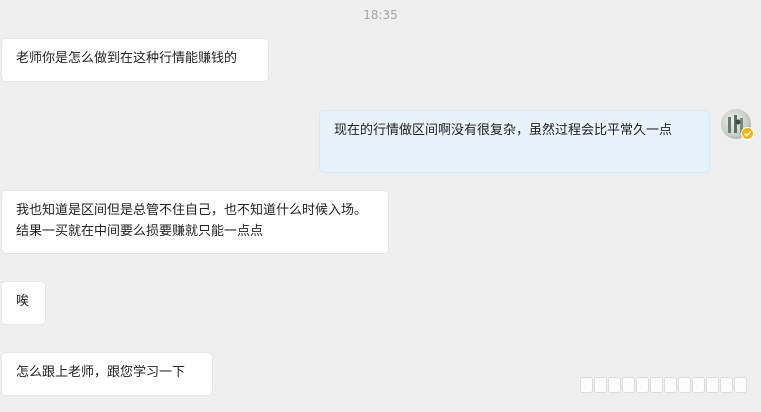 The width and height of the screenshot is (761, 412). I want to click on message-bubble-outgoing: 现在的行情做区间啊没有很复杂，虽然过程会比平常久一点, so click(514, 141).